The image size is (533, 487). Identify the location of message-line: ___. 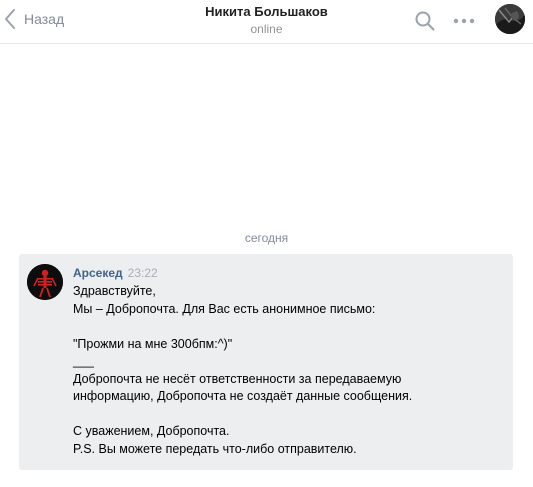
(83, 361).